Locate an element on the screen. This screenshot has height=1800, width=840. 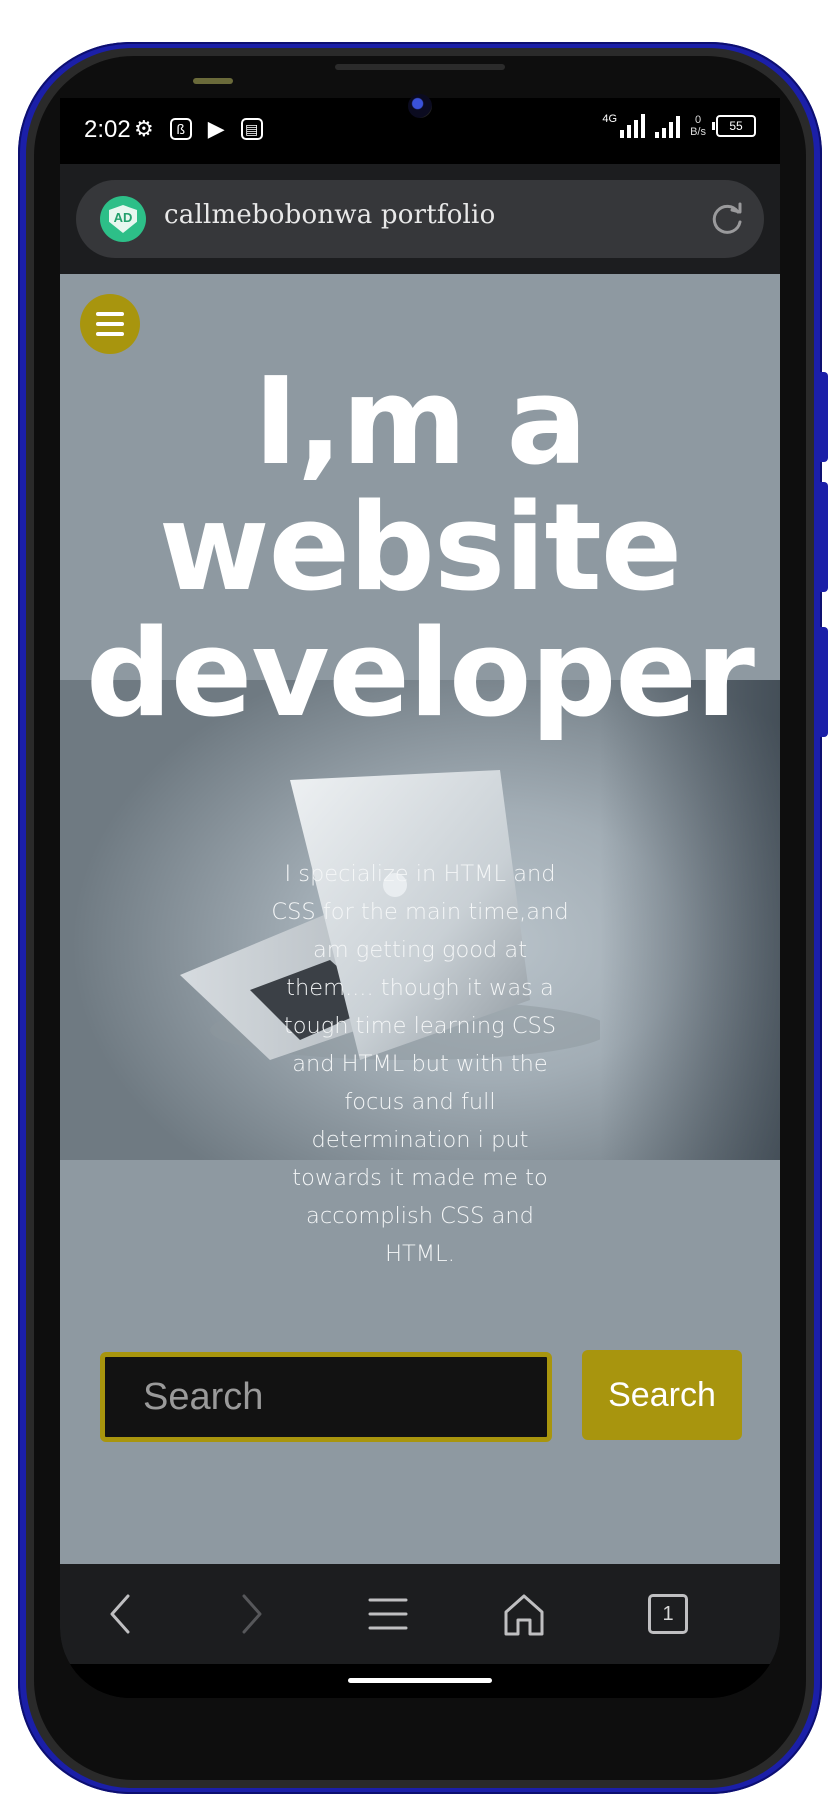
tabs-button: 1 is located at coordinates (668, 1614).